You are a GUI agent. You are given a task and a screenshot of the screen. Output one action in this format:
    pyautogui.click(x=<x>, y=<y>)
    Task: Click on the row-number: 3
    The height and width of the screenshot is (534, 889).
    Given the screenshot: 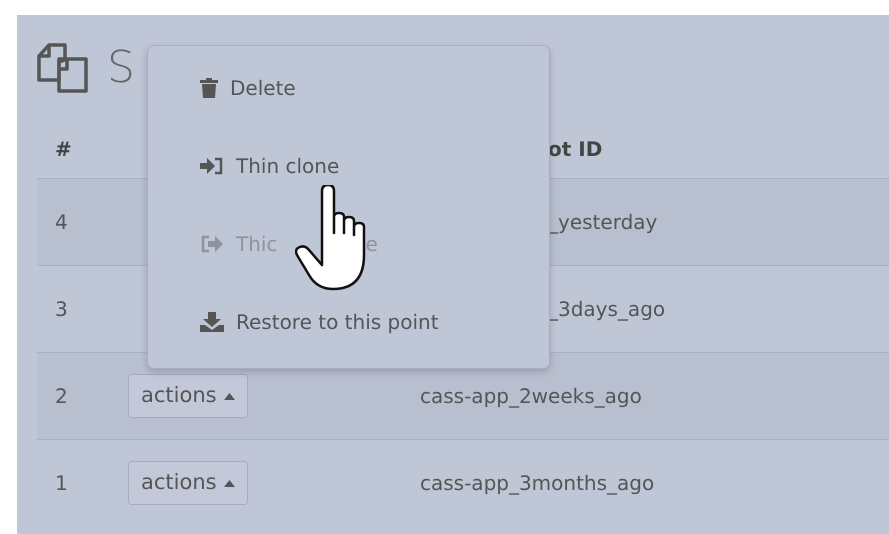 What is the action you would take?
    pyautogui.click(x=61, y=309)
    